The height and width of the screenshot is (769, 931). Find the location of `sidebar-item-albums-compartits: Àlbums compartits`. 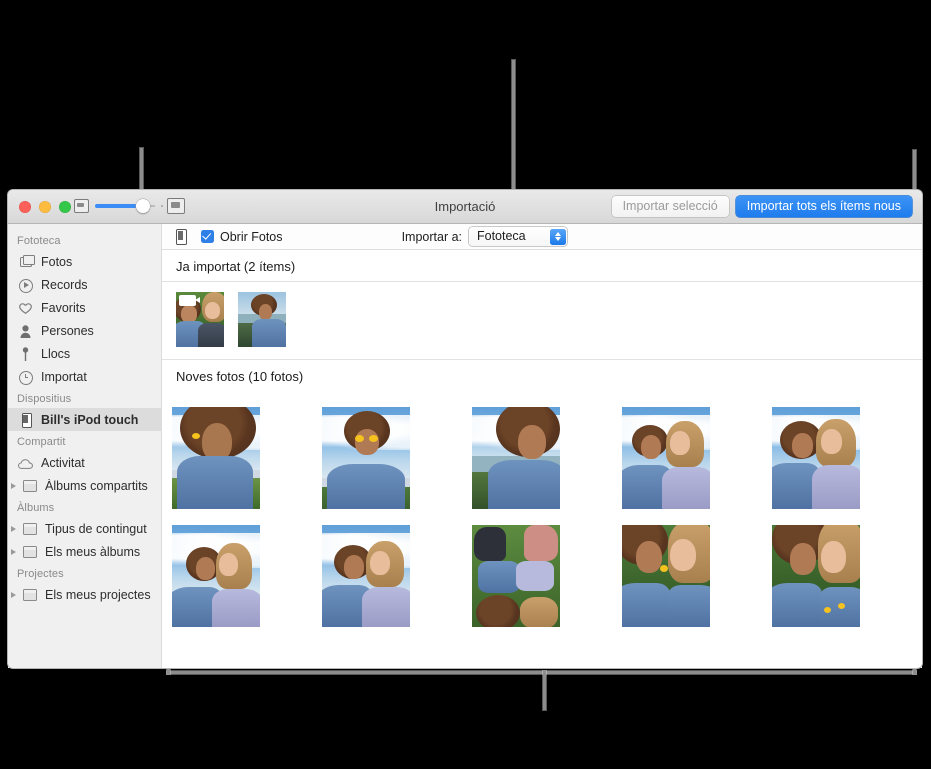

sidebar-item-albums-compartits: Àlbums compartits is located at coordinates (84, 485).